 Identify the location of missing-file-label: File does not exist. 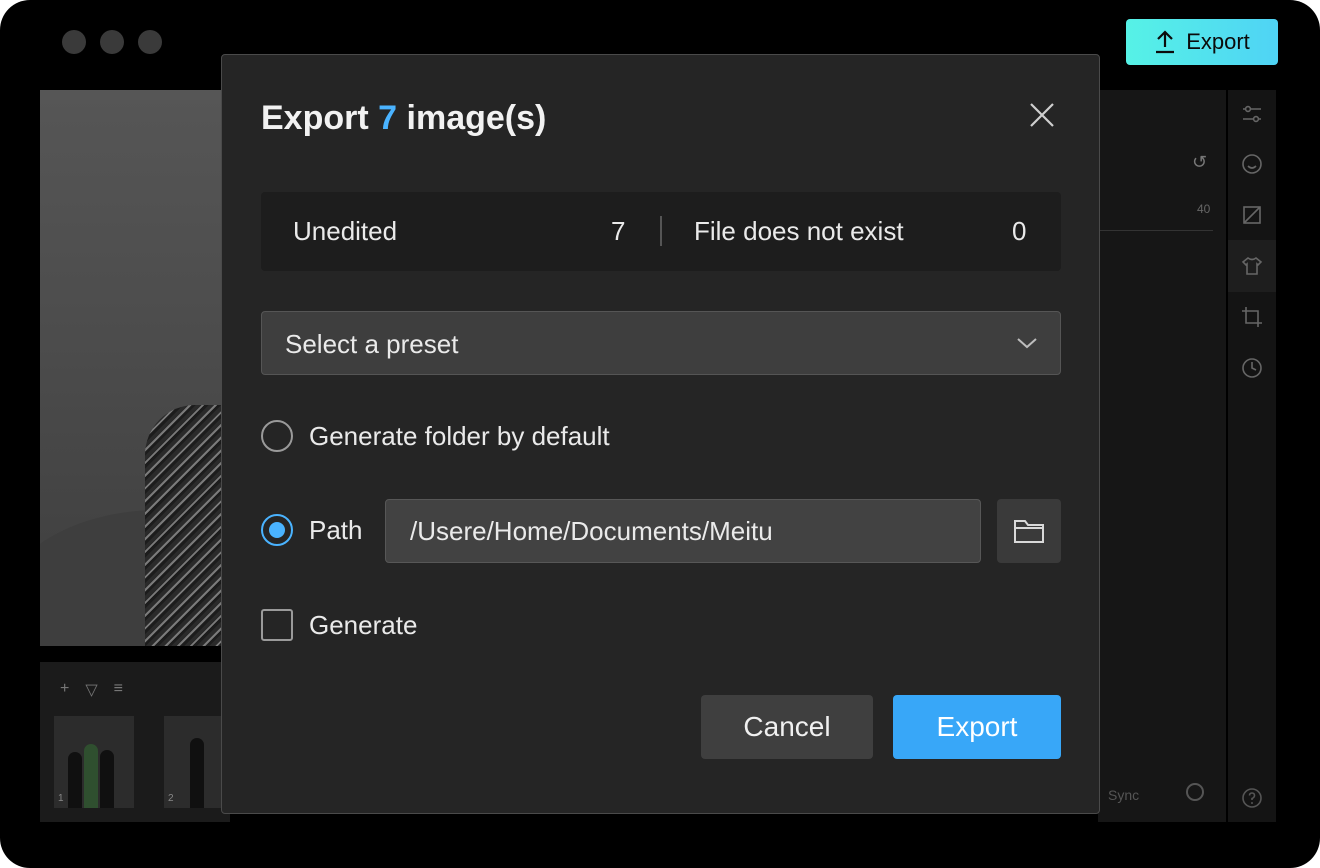
(799, 231).